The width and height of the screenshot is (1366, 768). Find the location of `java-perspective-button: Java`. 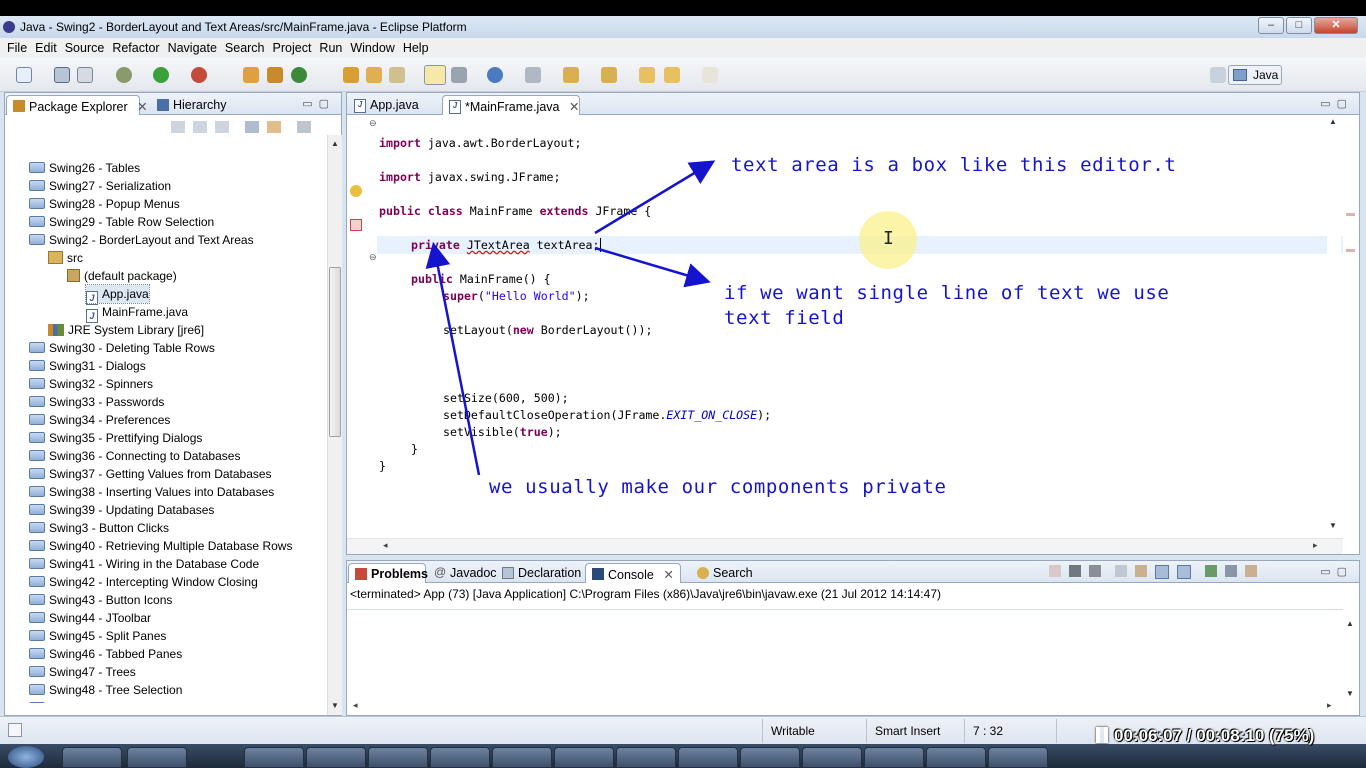

java-perspective-button: Java is located at coordinates (1255, 75).